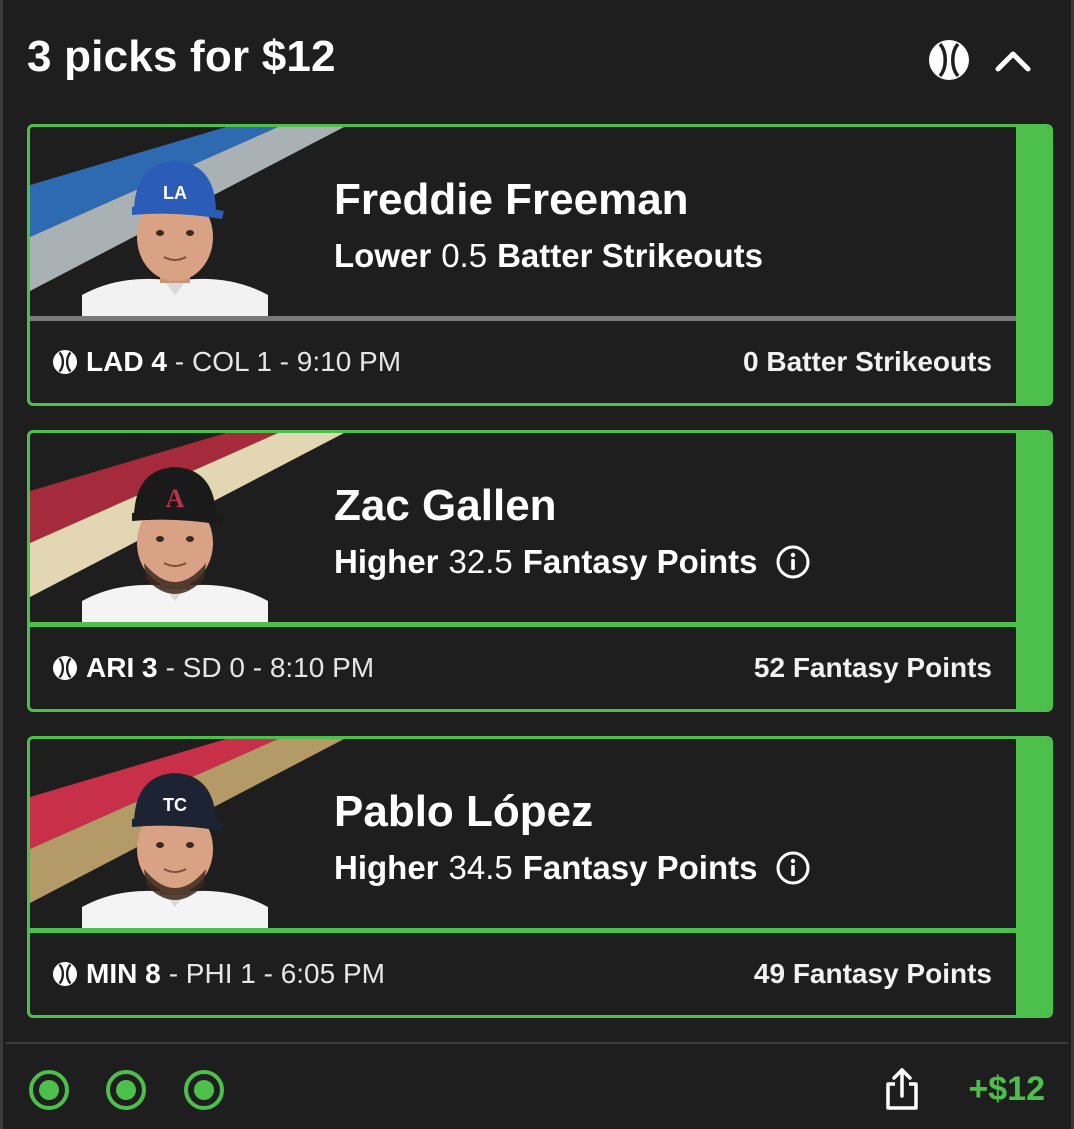 The image size is (1074, 1129). Describe the element at coordinates (523, 974) in the screenshot. I see `game-summary-row: MIN 8- PHI 1 - 6:05 PM 49 Fantasy Points` at that location.